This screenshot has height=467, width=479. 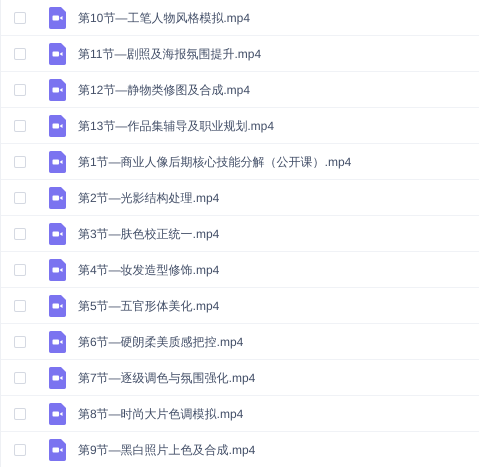 What do you see at coordinates (167, 449) in the screenshot?
I see `file-name: 第9节—黑白照片上色及合成.mp4` at bounding box center [167, 449].